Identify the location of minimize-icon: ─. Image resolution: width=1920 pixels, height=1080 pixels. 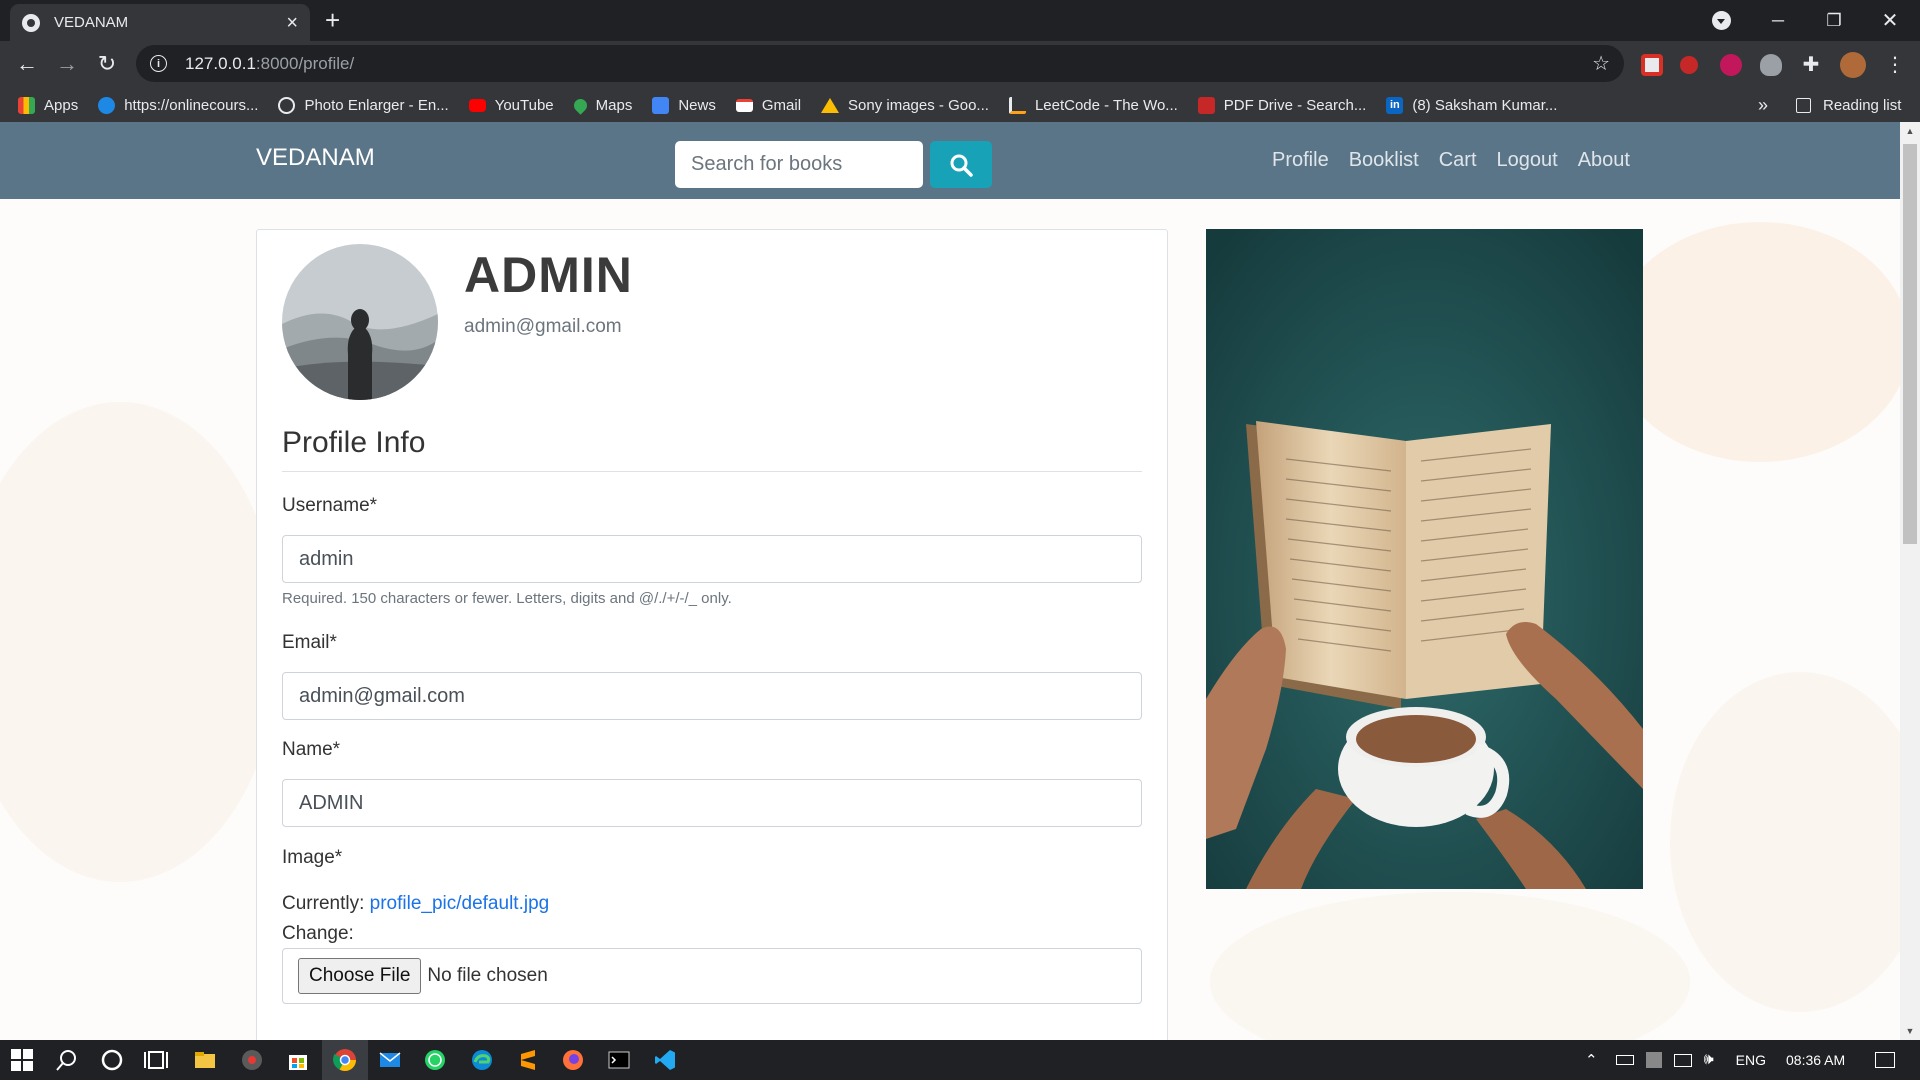
(1778, 20).